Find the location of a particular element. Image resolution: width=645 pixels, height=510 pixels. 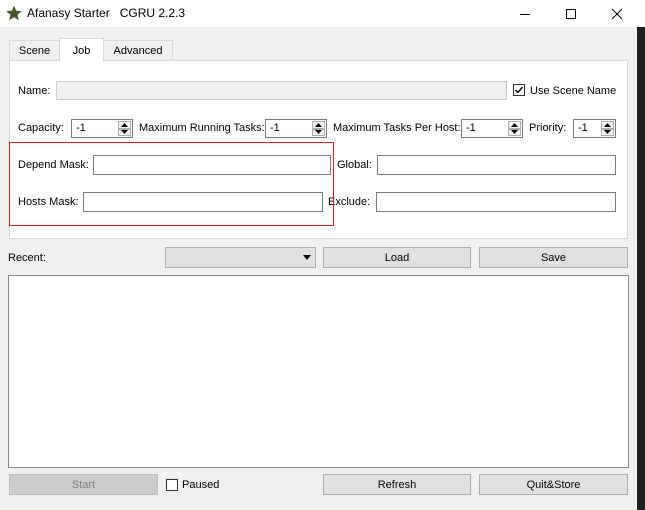

capacity-spinbox: -1 is located at coordinates (102, 128).